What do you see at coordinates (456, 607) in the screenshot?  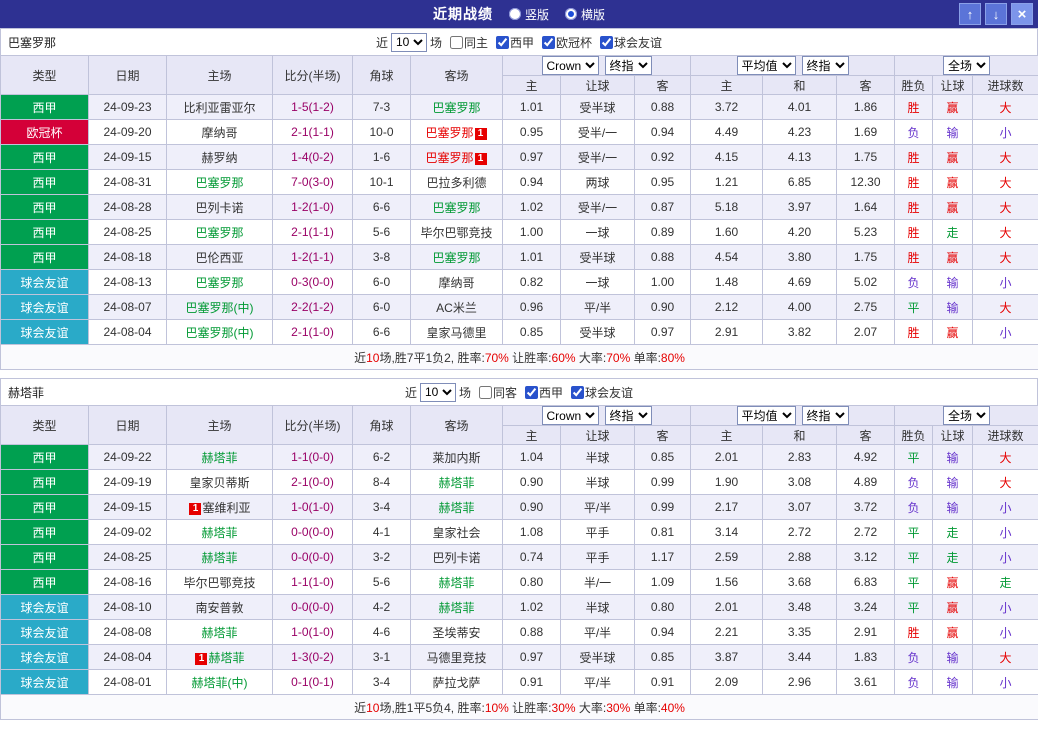 I see `team-name-text: 赫塔菲` at bounding box center [456, 607].